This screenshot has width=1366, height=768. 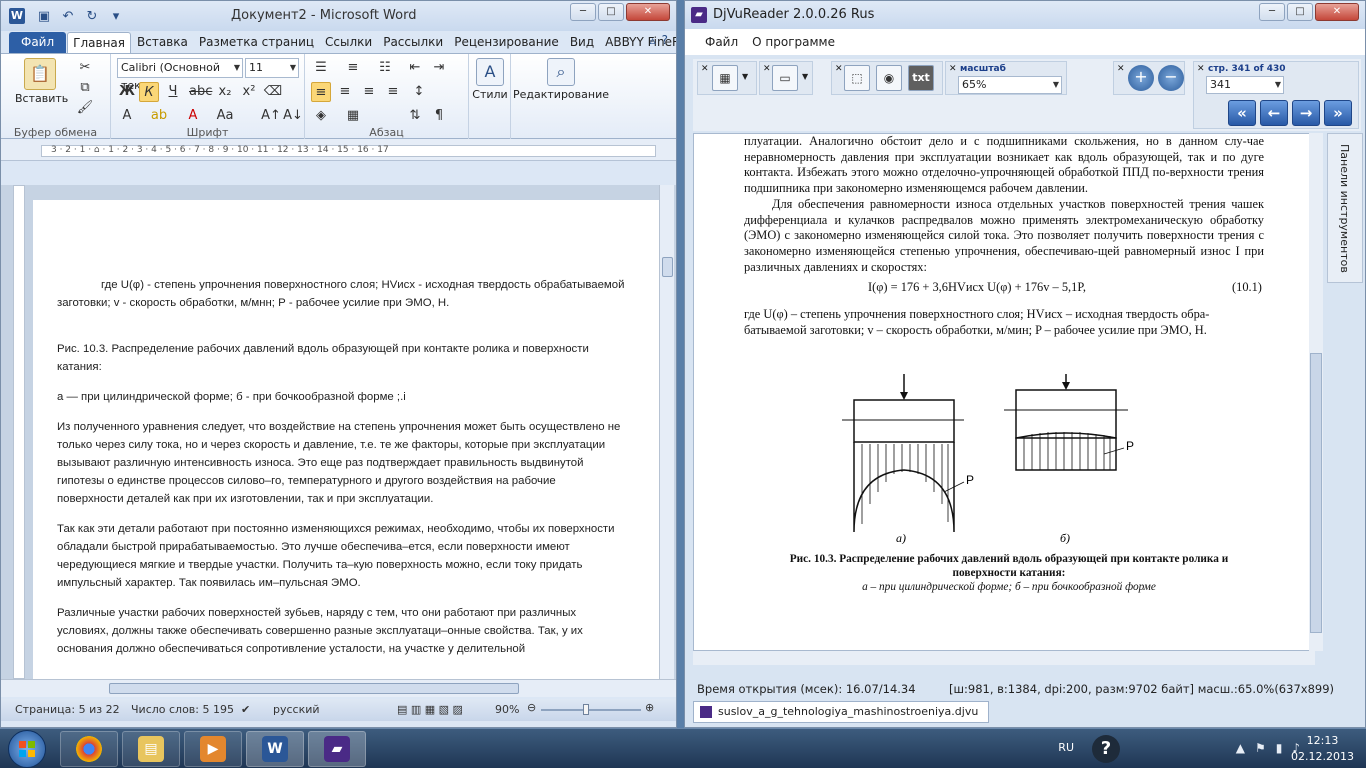 I want to click on prev-page-button: ←, so click(x=1274, y=113).